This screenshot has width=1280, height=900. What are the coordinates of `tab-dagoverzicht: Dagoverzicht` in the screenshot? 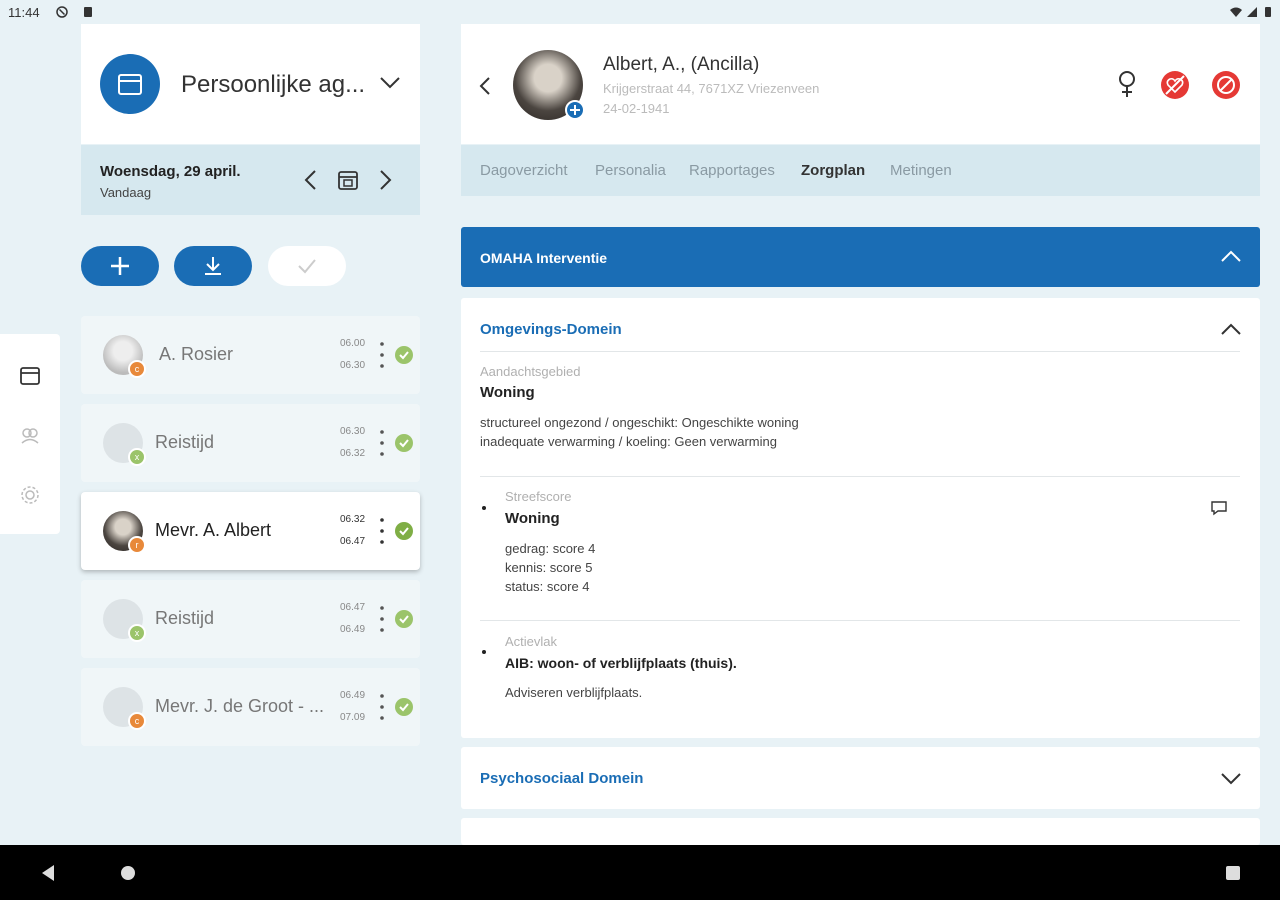 It's located at (524, 170).